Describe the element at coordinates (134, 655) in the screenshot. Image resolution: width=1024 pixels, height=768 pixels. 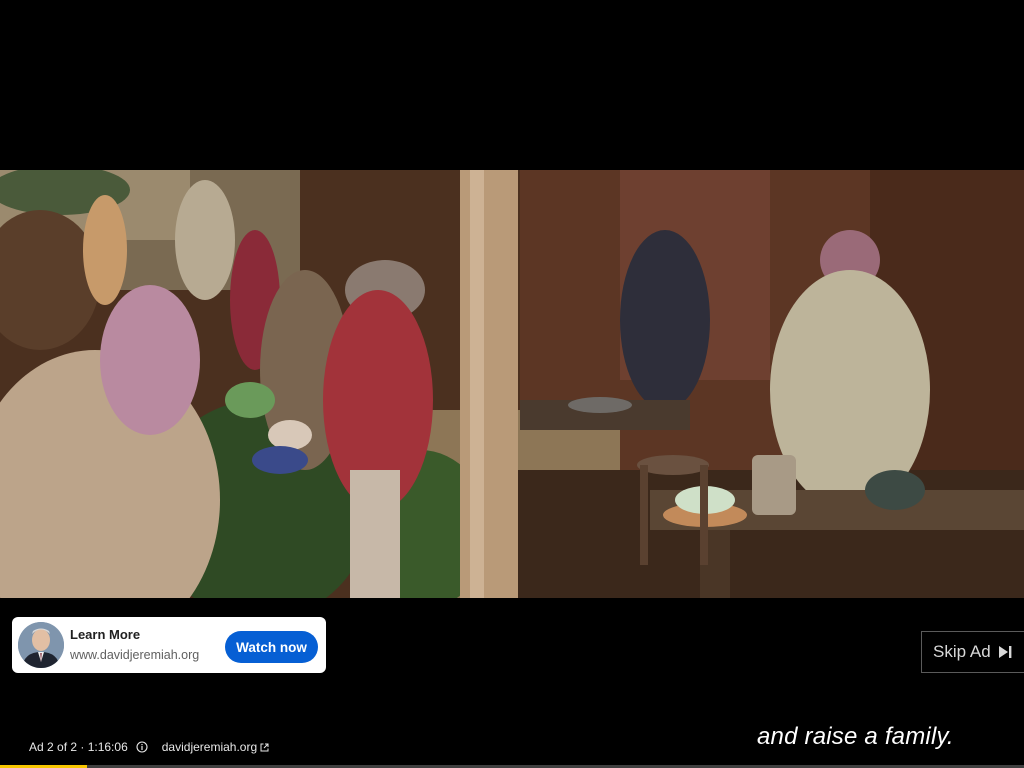
I see `ad-url: www.davidjeremiah.org` at that location.